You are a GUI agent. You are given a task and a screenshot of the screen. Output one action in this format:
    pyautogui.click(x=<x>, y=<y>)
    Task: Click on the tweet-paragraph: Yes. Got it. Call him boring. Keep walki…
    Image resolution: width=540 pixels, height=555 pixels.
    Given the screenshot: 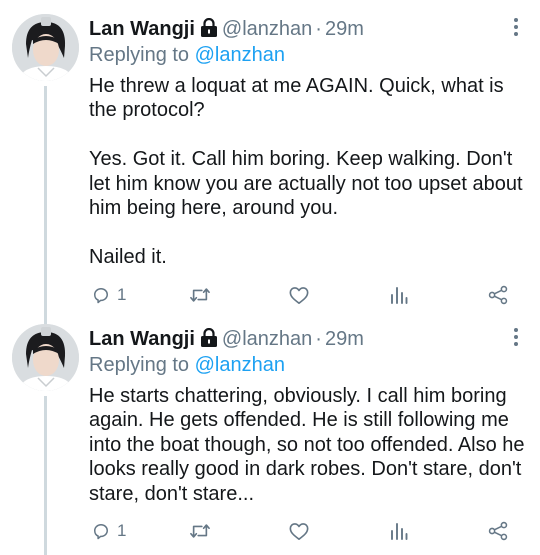 What is the action you would take?
    pyautogui.click(x=306, y=184)
    